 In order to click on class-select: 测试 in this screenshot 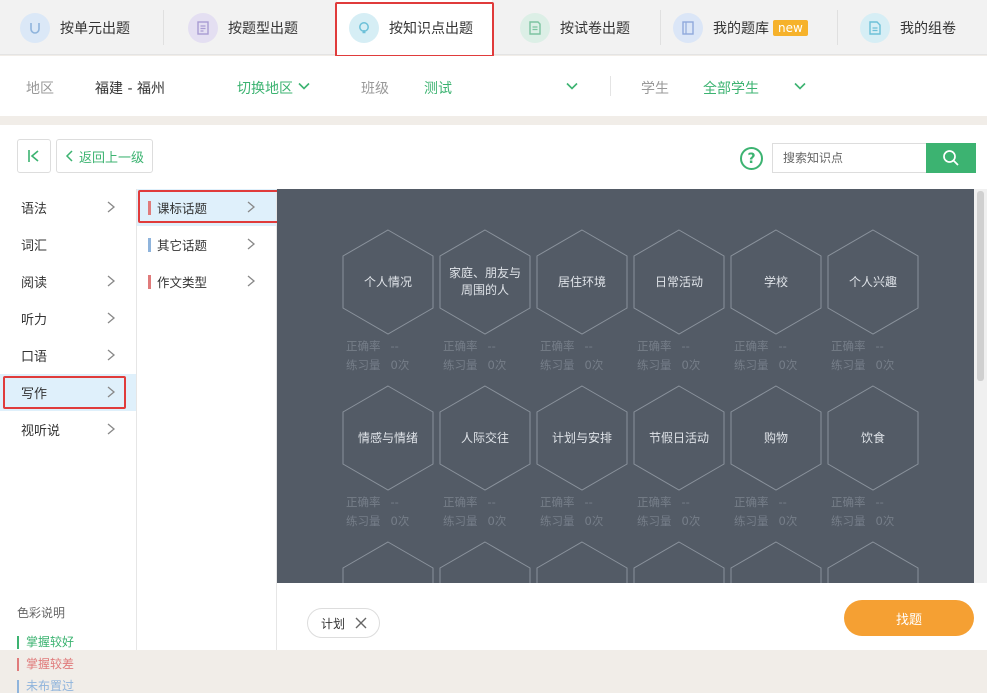, I will do `click(438, 88)`.